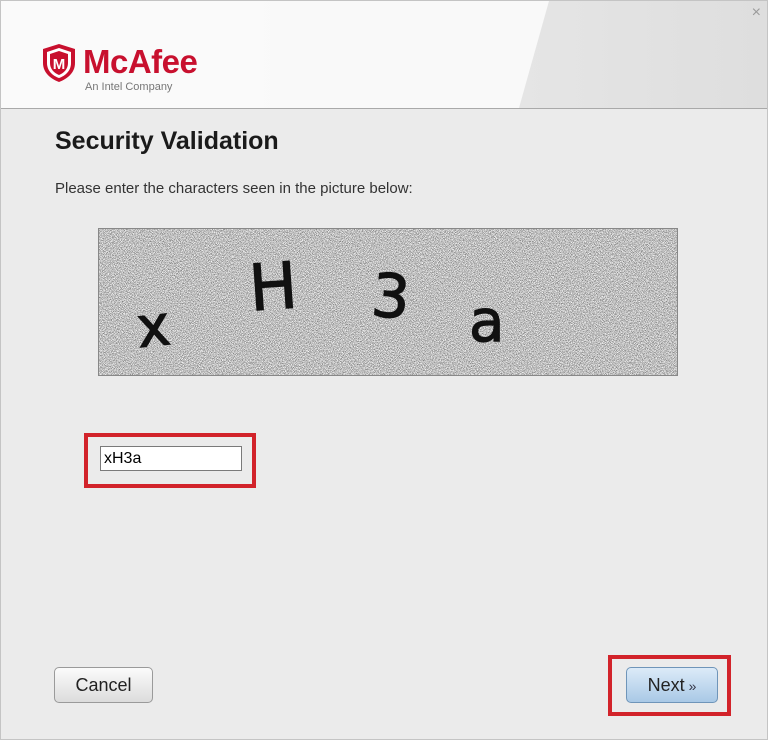  What do you see at coordinates (487, 321) in the screenshot?
I see `captcha-char: a` at bounding box center [487, 321].